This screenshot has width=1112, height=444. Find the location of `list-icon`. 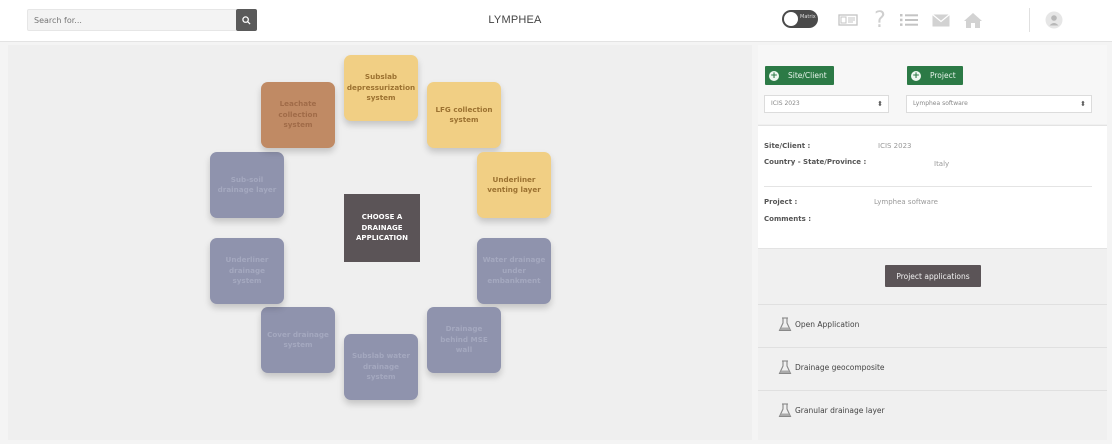

list-icon is located at coordinates (909, 20).